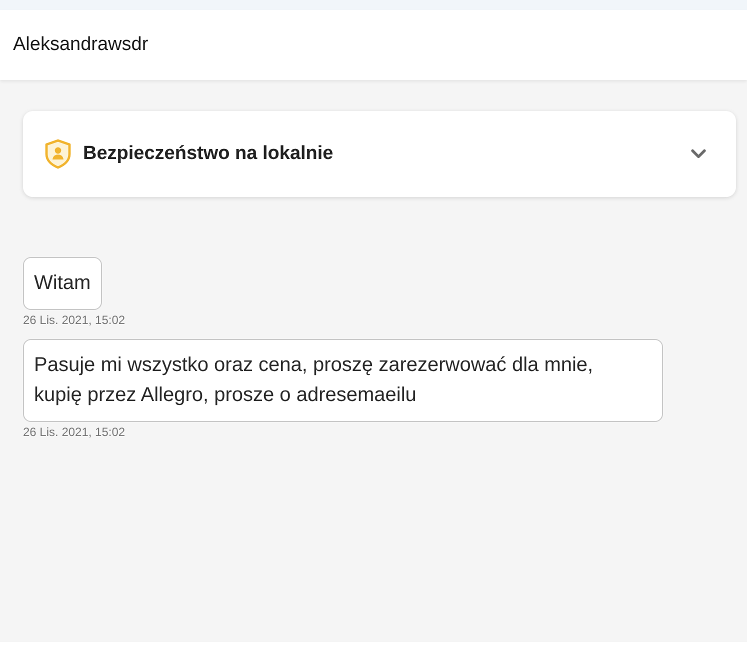 The image size is (747, 646). I want to click on chevron-icon, so click(698, 154).